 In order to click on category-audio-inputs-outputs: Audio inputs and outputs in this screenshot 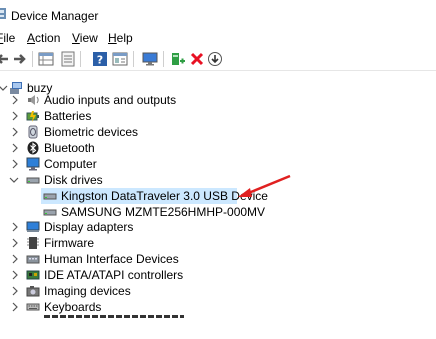, I will do `click(150, 100)`.